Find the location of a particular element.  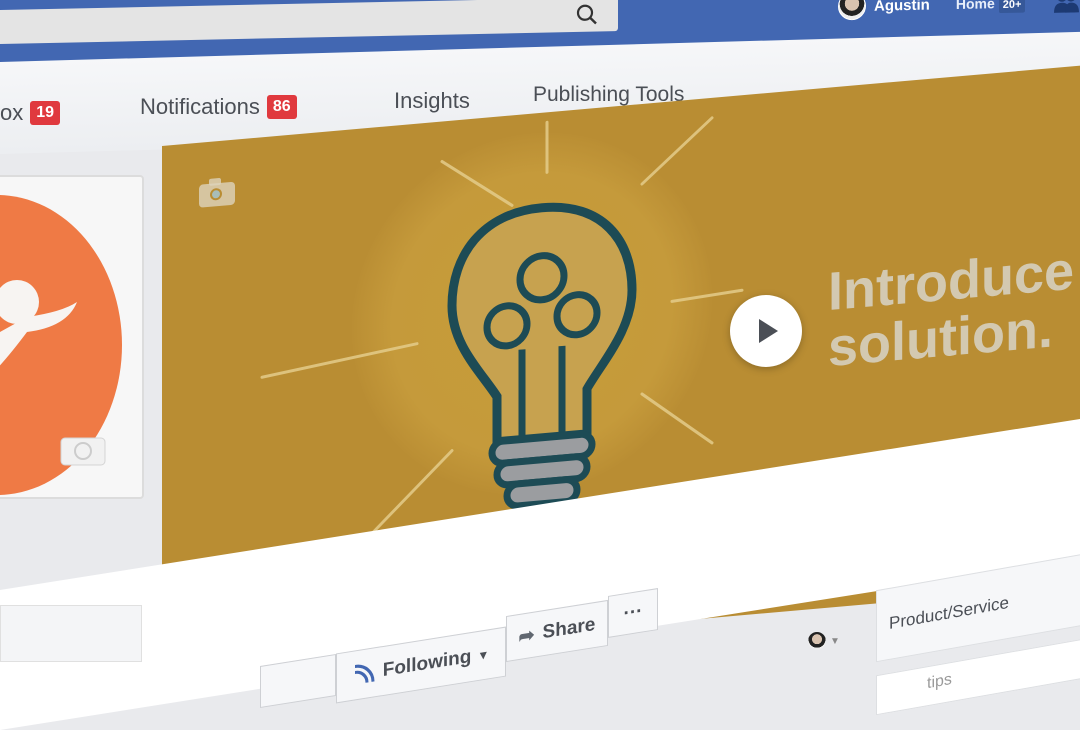

lightbulb-icon is located at coordinates (542, 356).